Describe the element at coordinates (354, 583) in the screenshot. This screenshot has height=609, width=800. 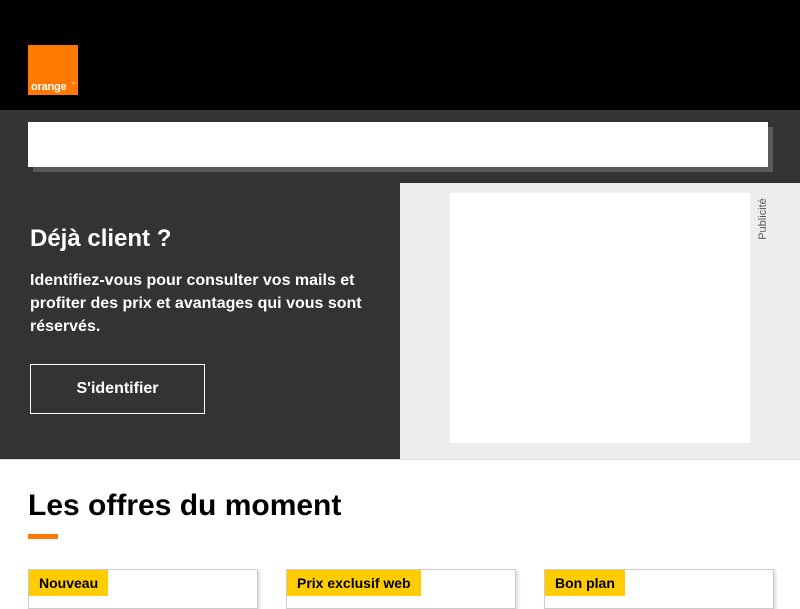
I see `offer-badge: Prix exclusif web` at that location.